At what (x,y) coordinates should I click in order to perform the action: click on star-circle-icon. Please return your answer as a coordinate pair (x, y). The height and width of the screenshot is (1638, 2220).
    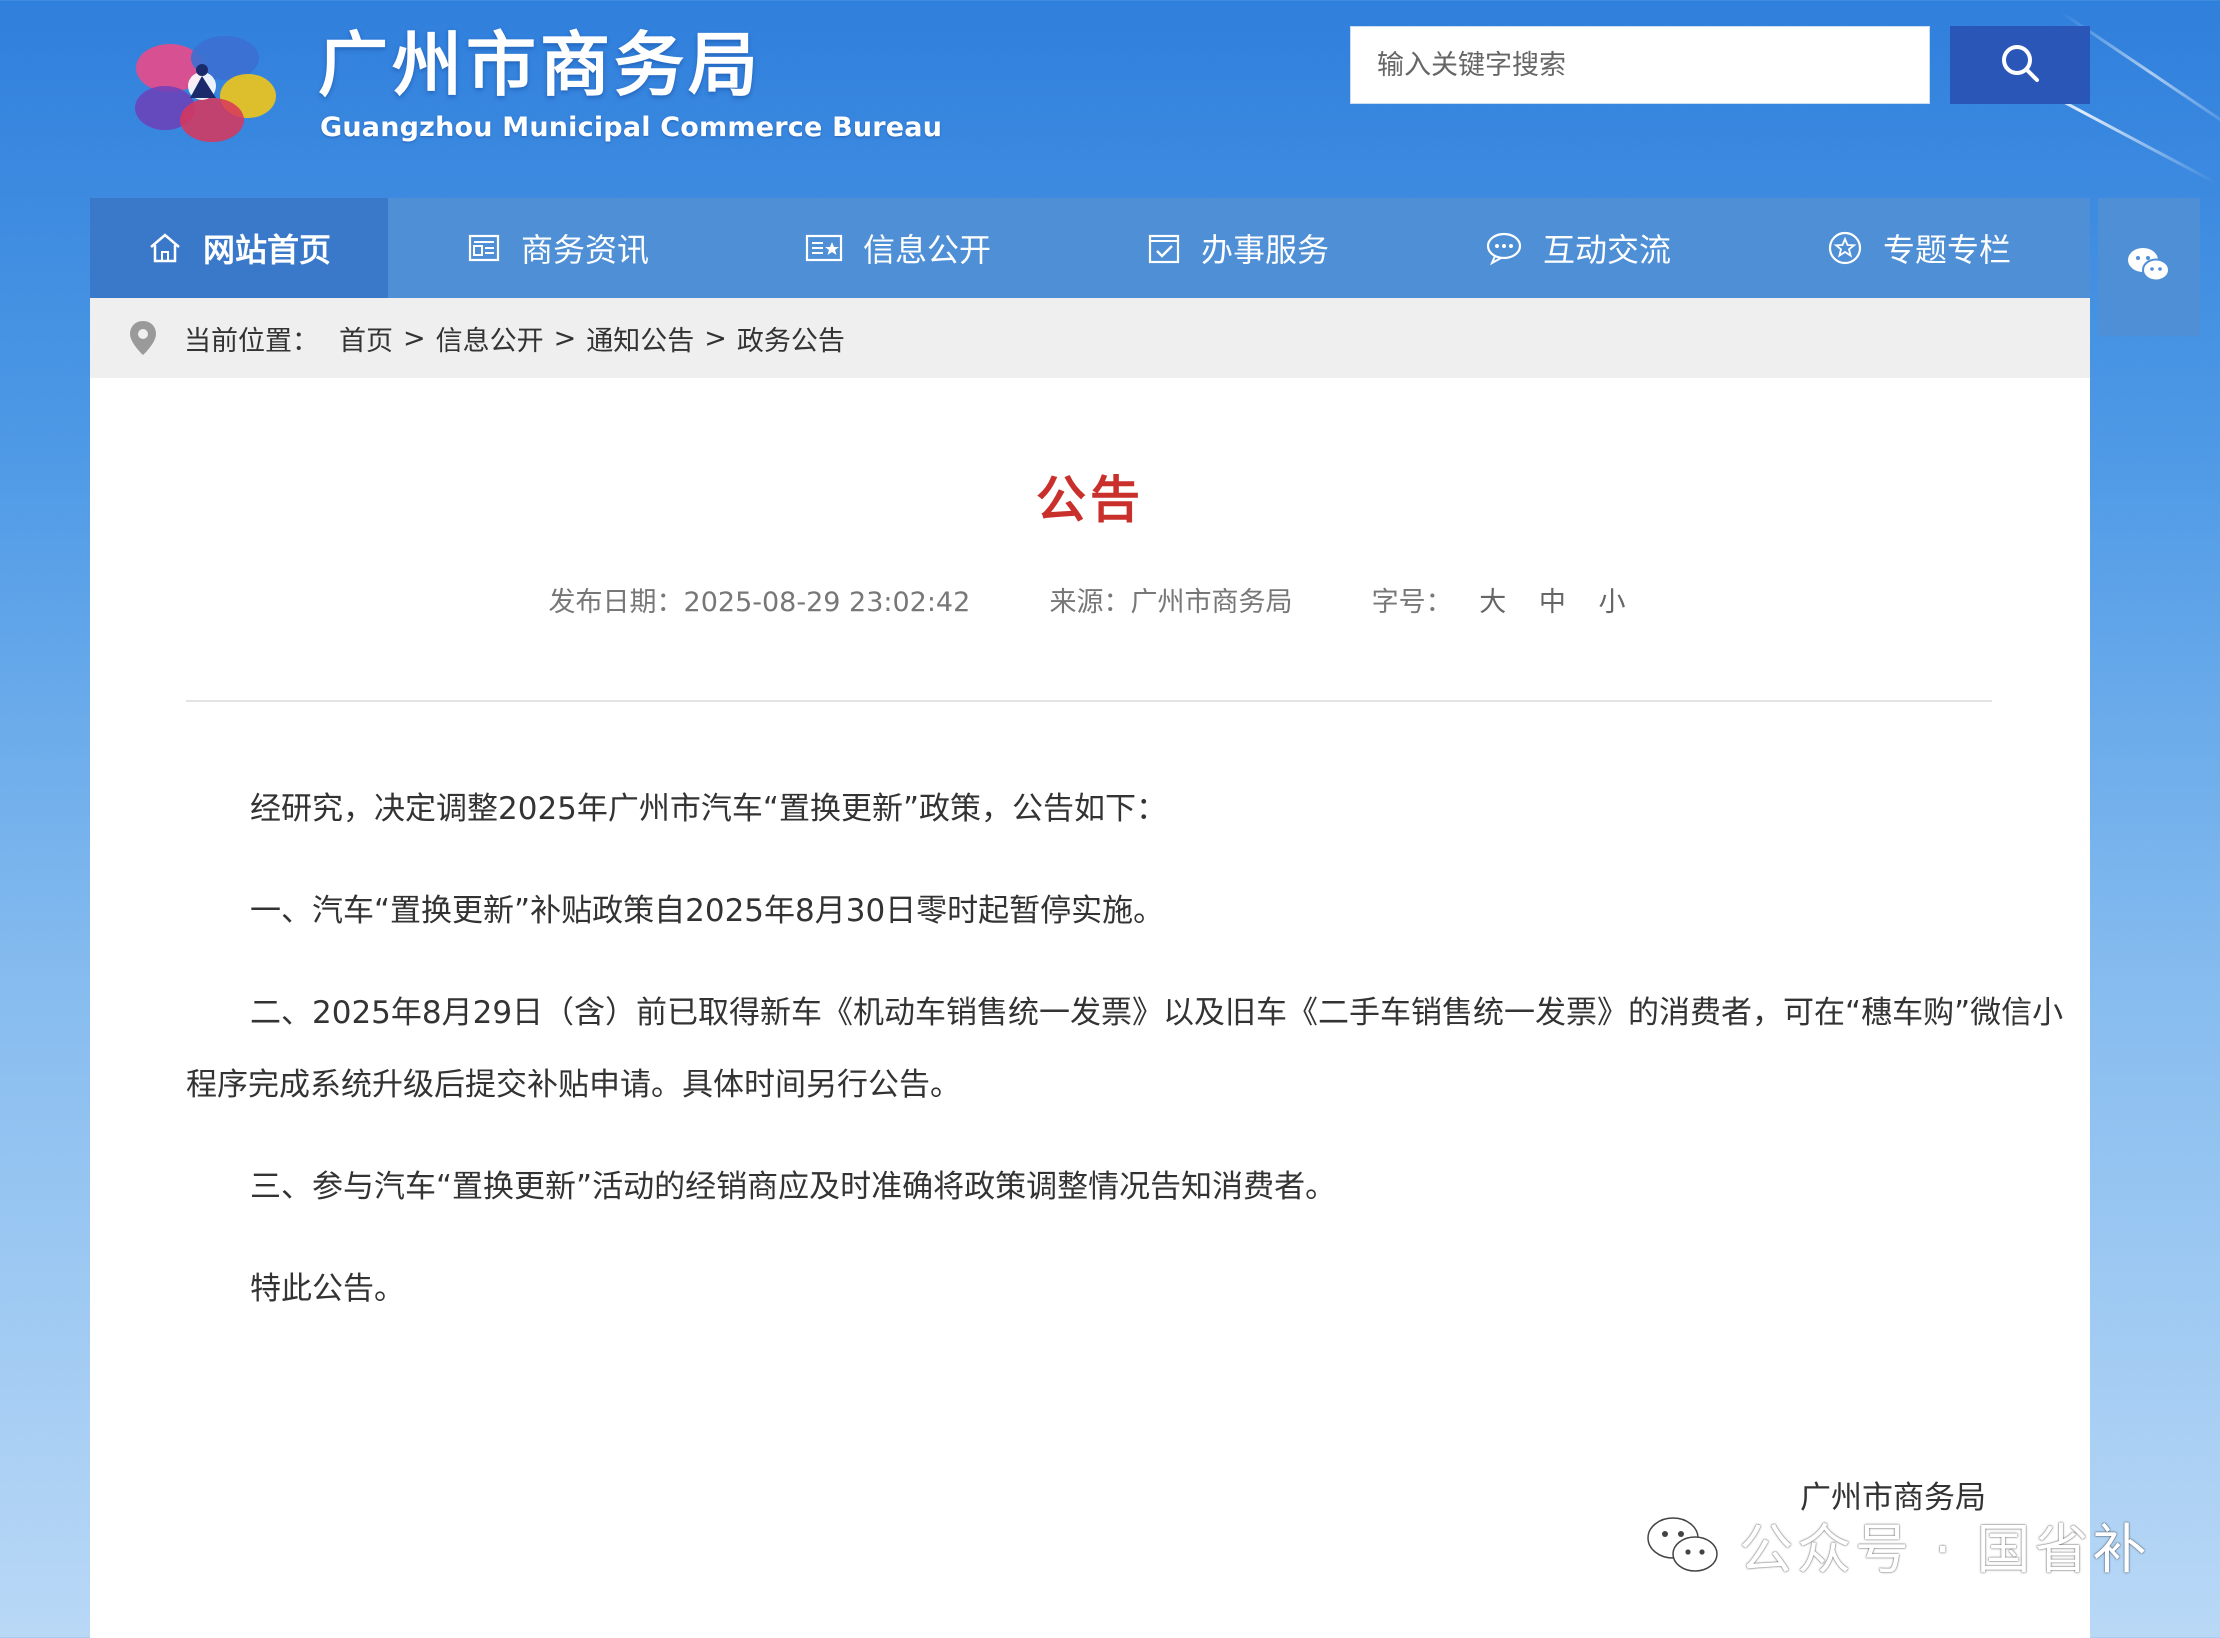
    Looking at the image, I should click on (1845, 248).